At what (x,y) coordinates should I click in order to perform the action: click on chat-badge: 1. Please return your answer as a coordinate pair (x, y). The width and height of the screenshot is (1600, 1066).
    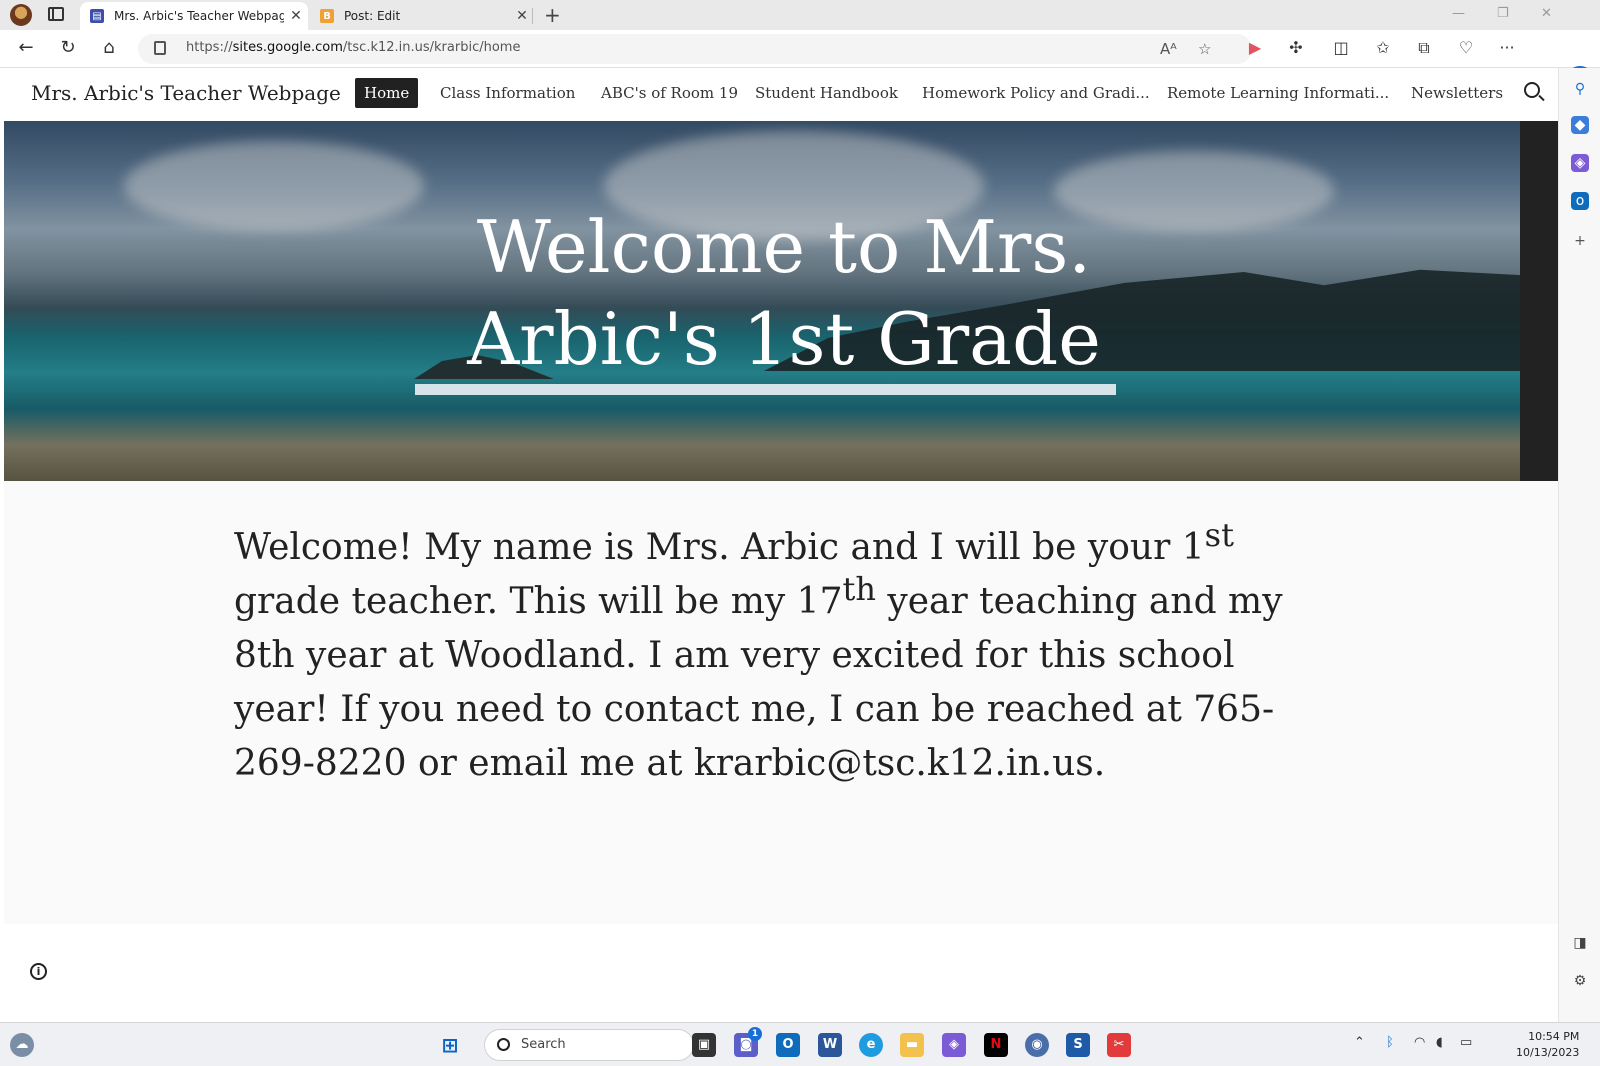
    Looking at the image, I should click on (755, 1034).